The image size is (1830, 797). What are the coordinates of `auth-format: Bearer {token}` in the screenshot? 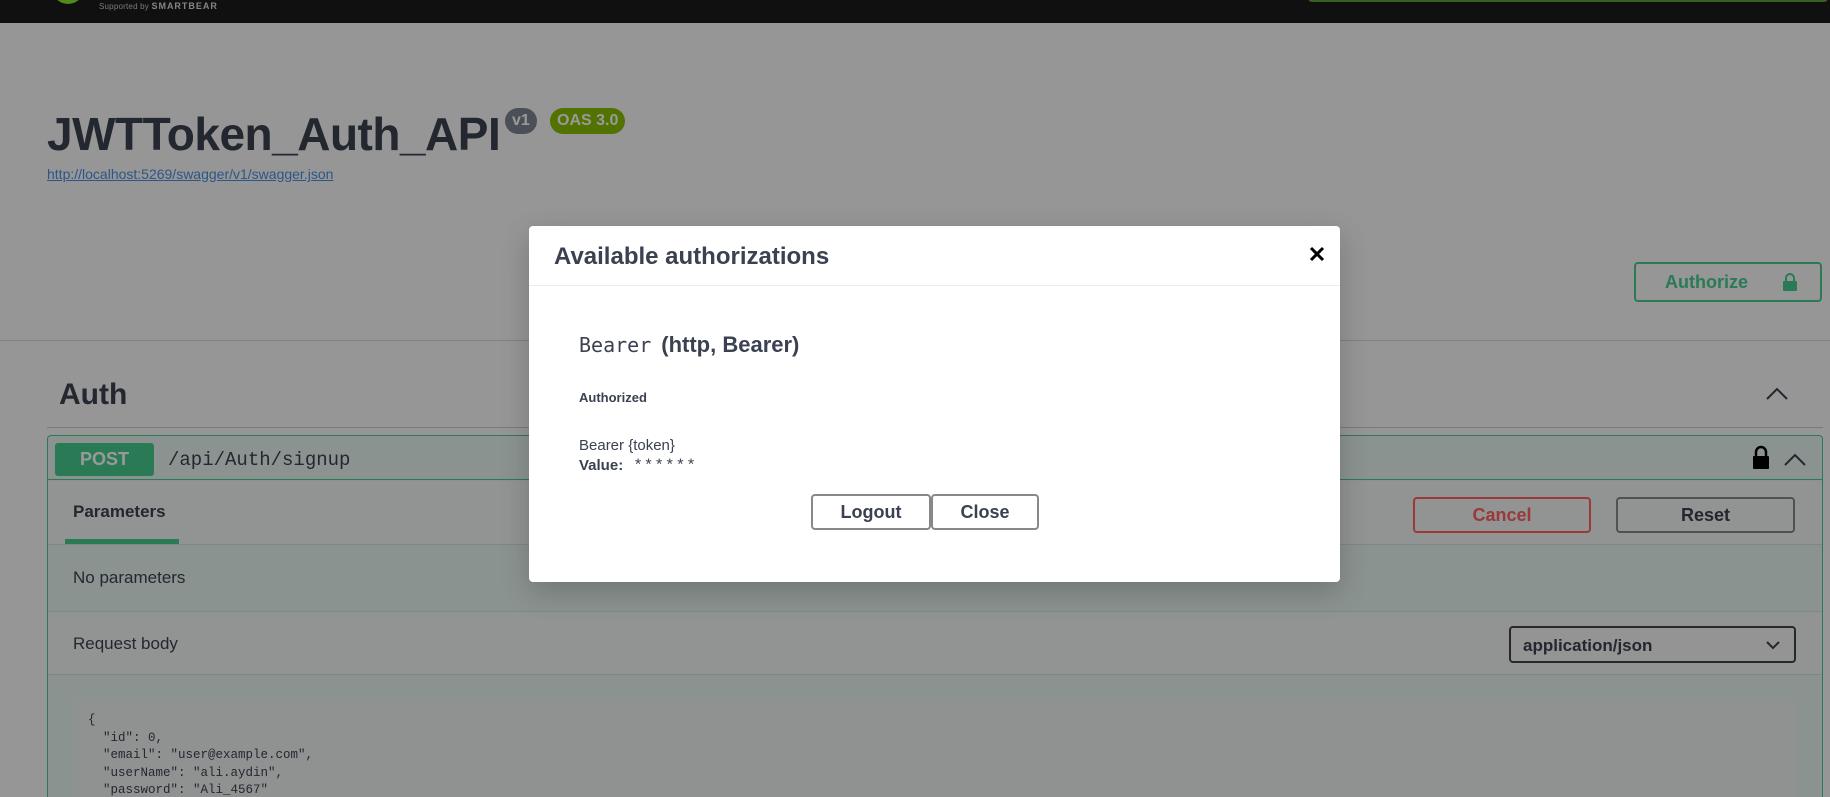 It's located at (627, 445).